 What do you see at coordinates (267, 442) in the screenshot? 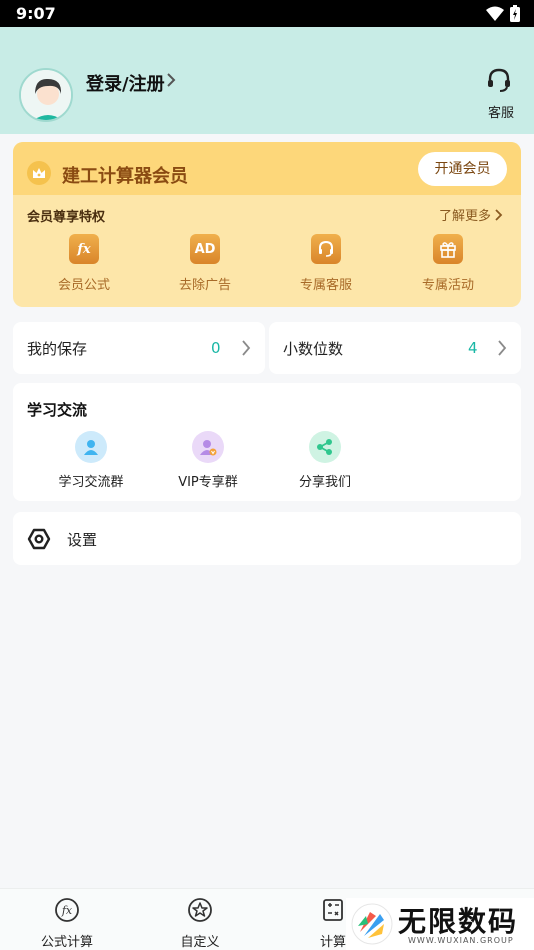
I see `study-exchange-card: 学习交流 学习交流群 VIP专享群 分享我们` at bounding box center [267, 442].